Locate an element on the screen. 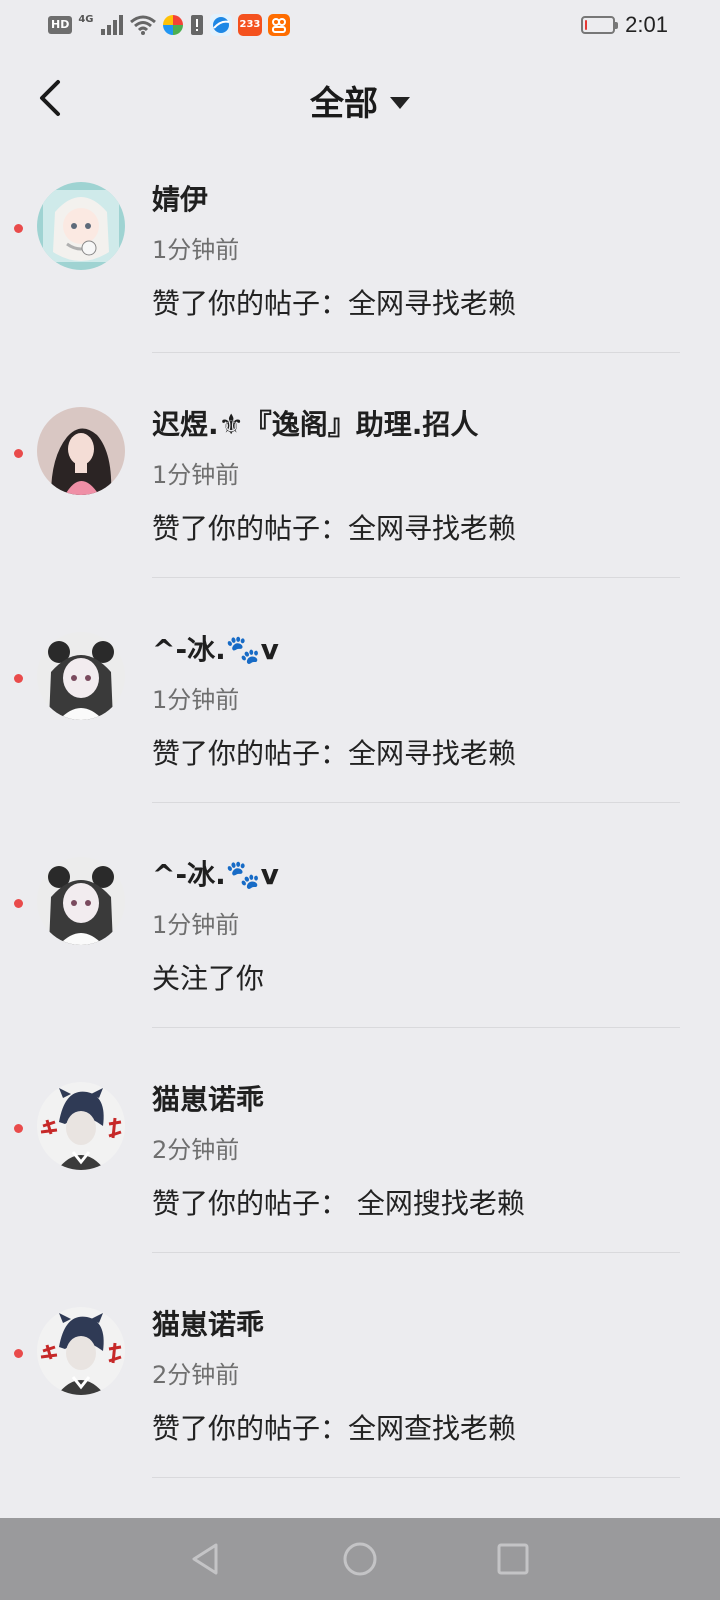 Image resolution: width=720 pixels, height=1600 pixels. circle-home-icon is located at coordinates (360, 1559).